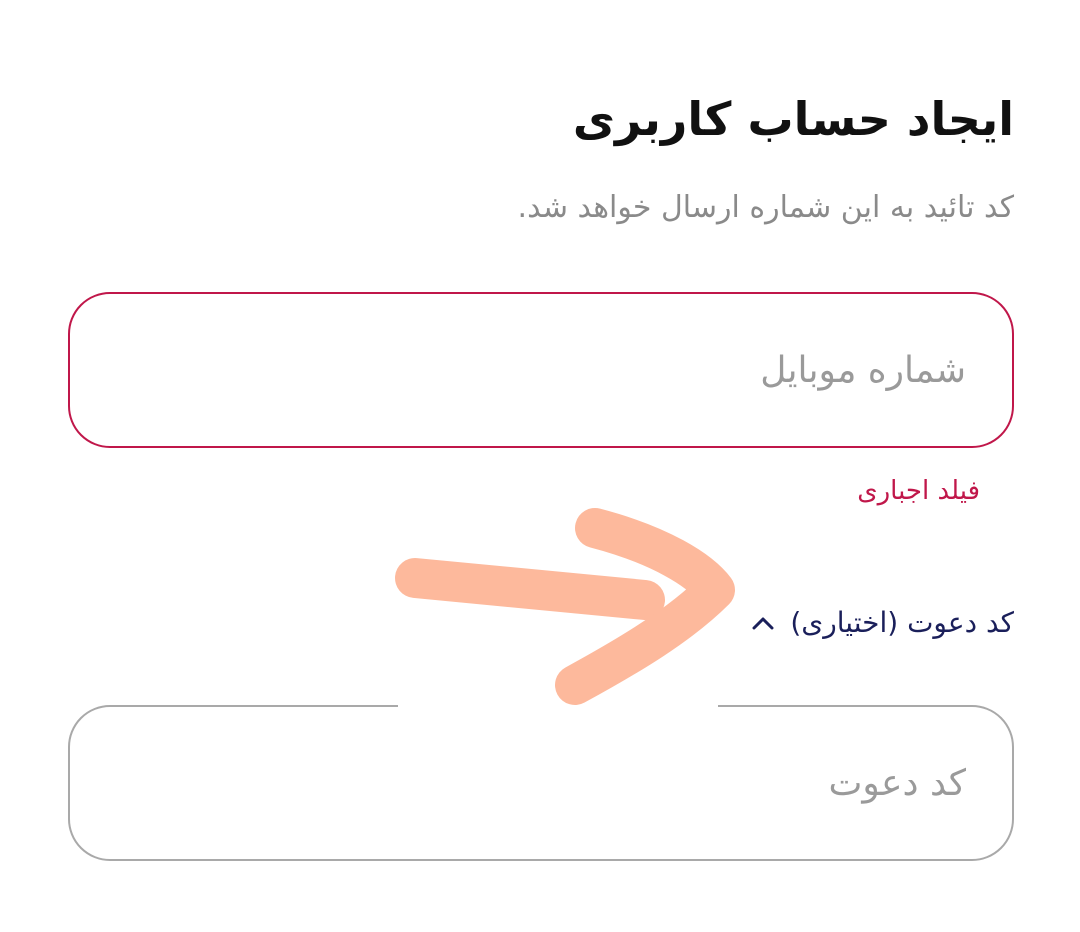  What do you see at coordinates (539, 4) in the screenshot?
I see `cropped-text-strip` at bounding box center [539, 4].